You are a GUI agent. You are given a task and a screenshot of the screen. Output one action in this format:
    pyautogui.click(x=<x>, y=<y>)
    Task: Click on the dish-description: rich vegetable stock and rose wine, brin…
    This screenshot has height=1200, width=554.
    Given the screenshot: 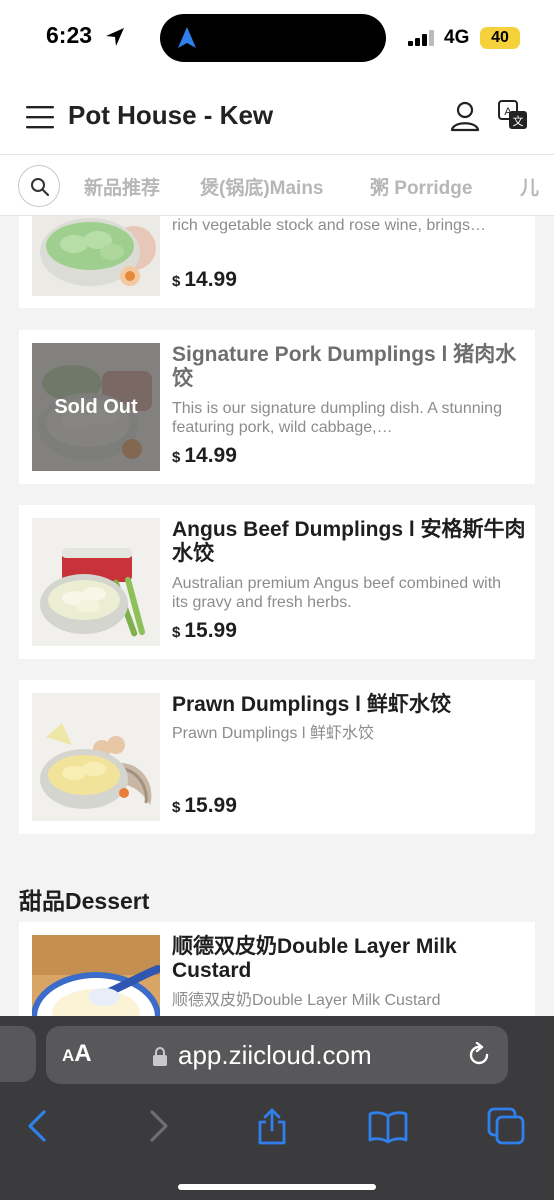 What is the action you would take?
    pyautogui.click(x=329, y=225)
    